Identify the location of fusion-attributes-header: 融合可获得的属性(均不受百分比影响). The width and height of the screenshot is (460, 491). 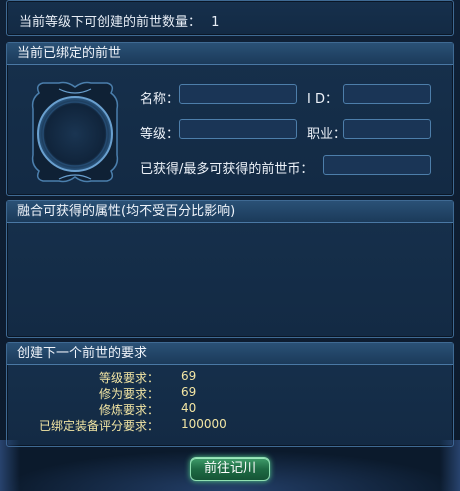
(230, 212).